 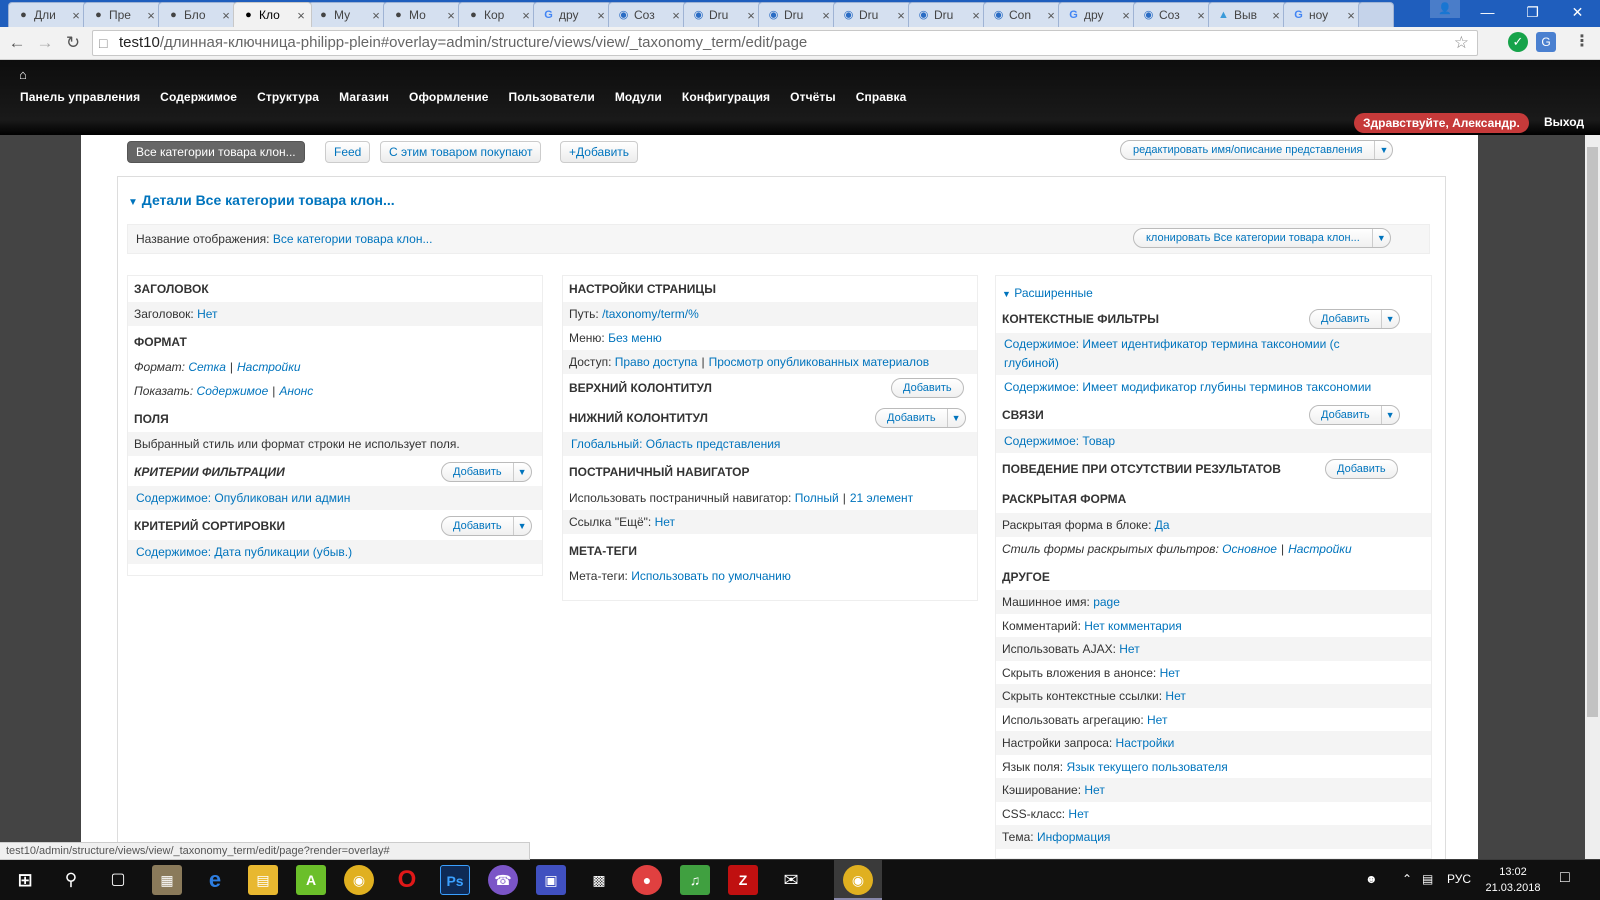 I want to click on windows-start-icon: ⊞, so click(x=25, y=880).